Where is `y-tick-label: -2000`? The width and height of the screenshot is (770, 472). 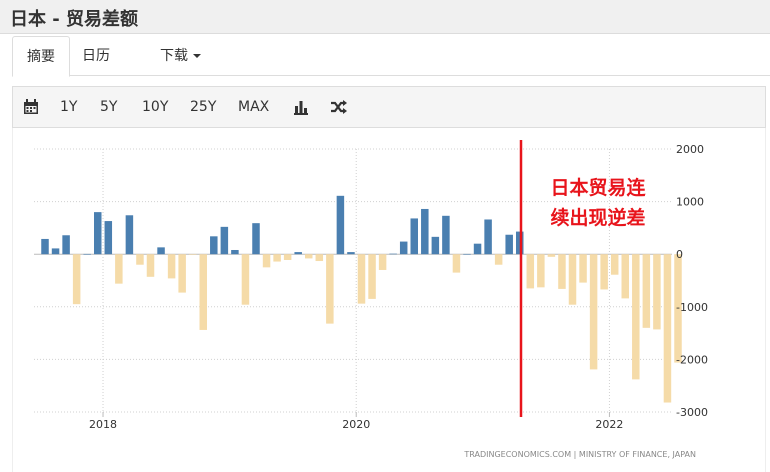 y-tick-label: -2000 is located at coordinates (692, 359).